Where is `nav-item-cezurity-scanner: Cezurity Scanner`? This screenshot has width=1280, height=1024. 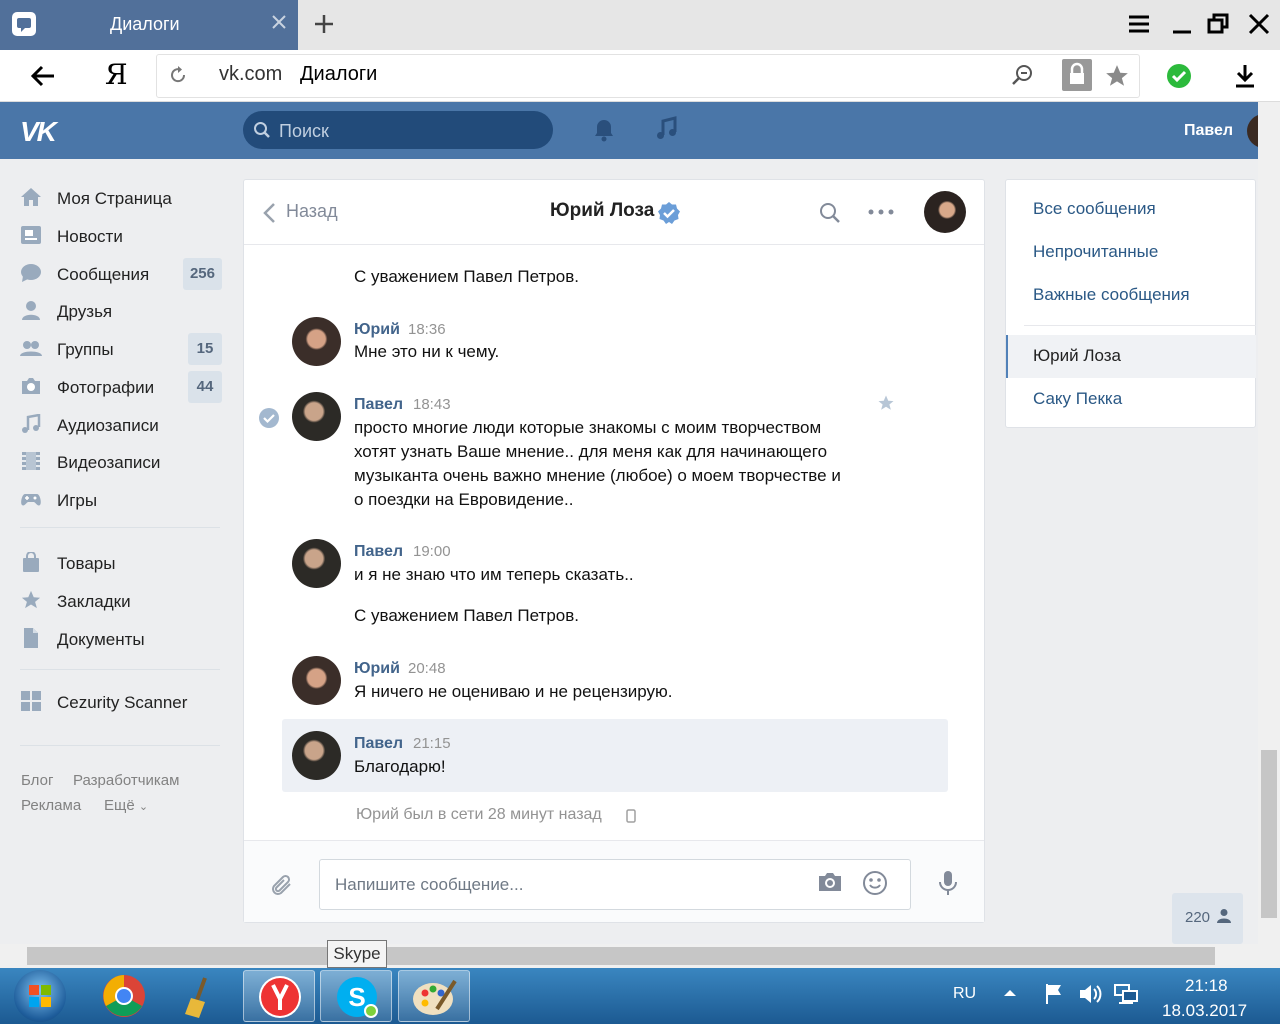
nav-item-cezurity-scanner: Cezurity Scanner is located at coordinates (120, 701).